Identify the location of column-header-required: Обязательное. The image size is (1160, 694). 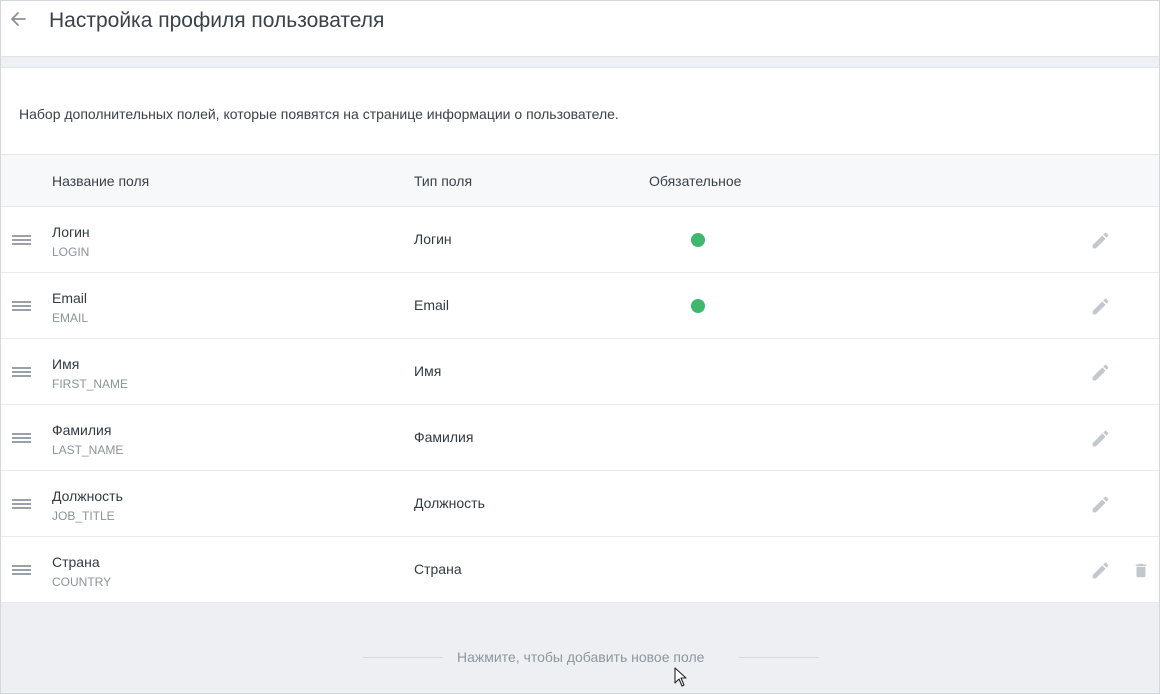
(695, 181).